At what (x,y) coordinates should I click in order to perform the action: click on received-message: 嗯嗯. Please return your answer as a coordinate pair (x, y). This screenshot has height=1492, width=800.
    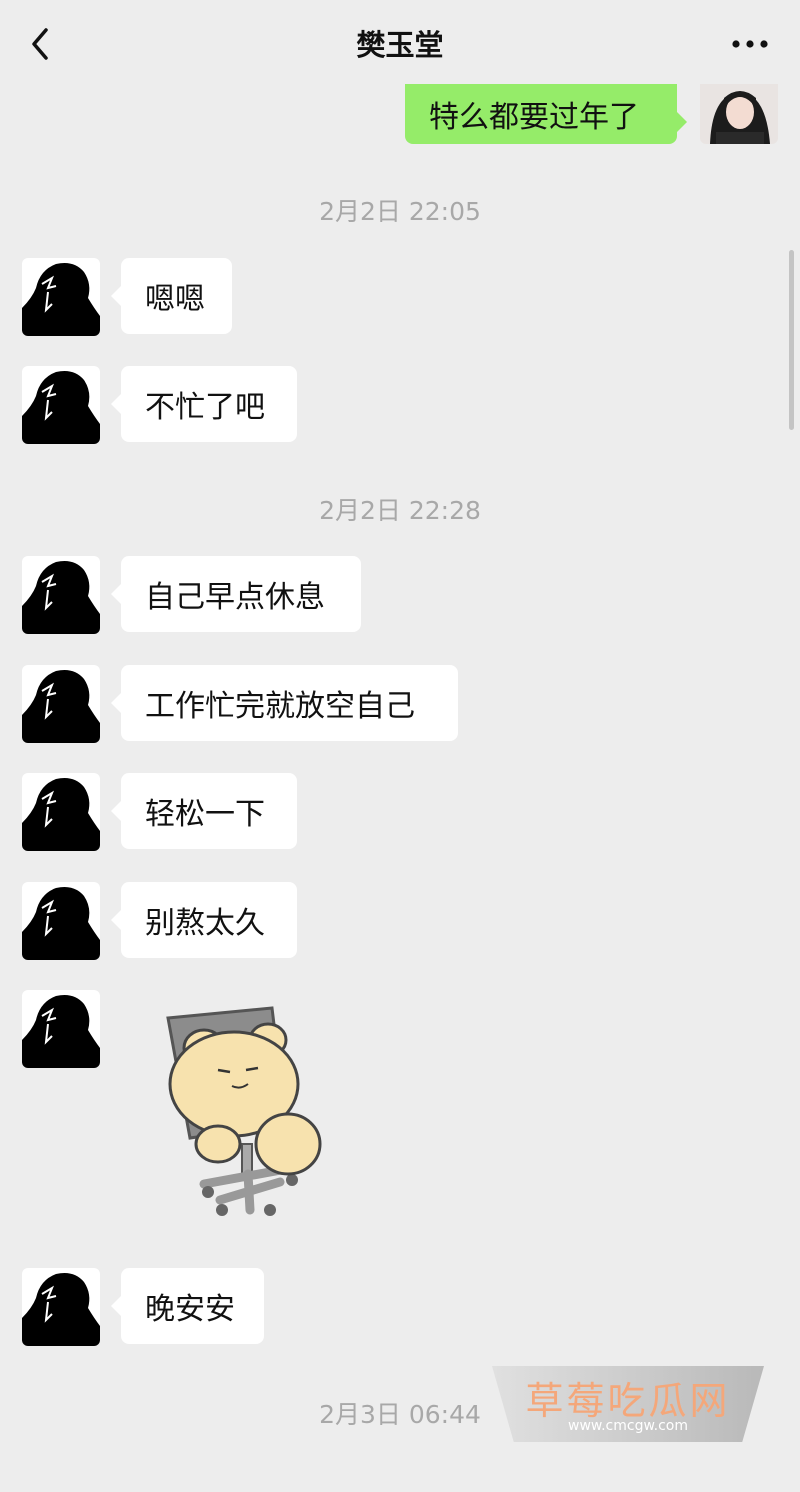
    Looking at the image, I should click on (171, 296).